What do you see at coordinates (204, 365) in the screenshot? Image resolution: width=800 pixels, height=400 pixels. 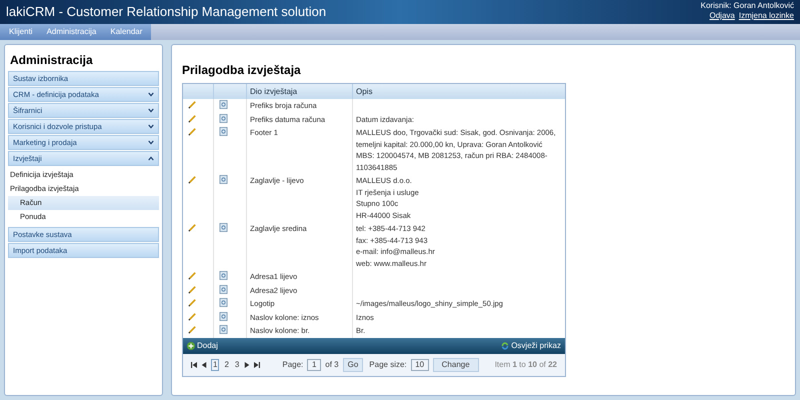 I see `previous-page-icon` at bounding box center [204, 365].